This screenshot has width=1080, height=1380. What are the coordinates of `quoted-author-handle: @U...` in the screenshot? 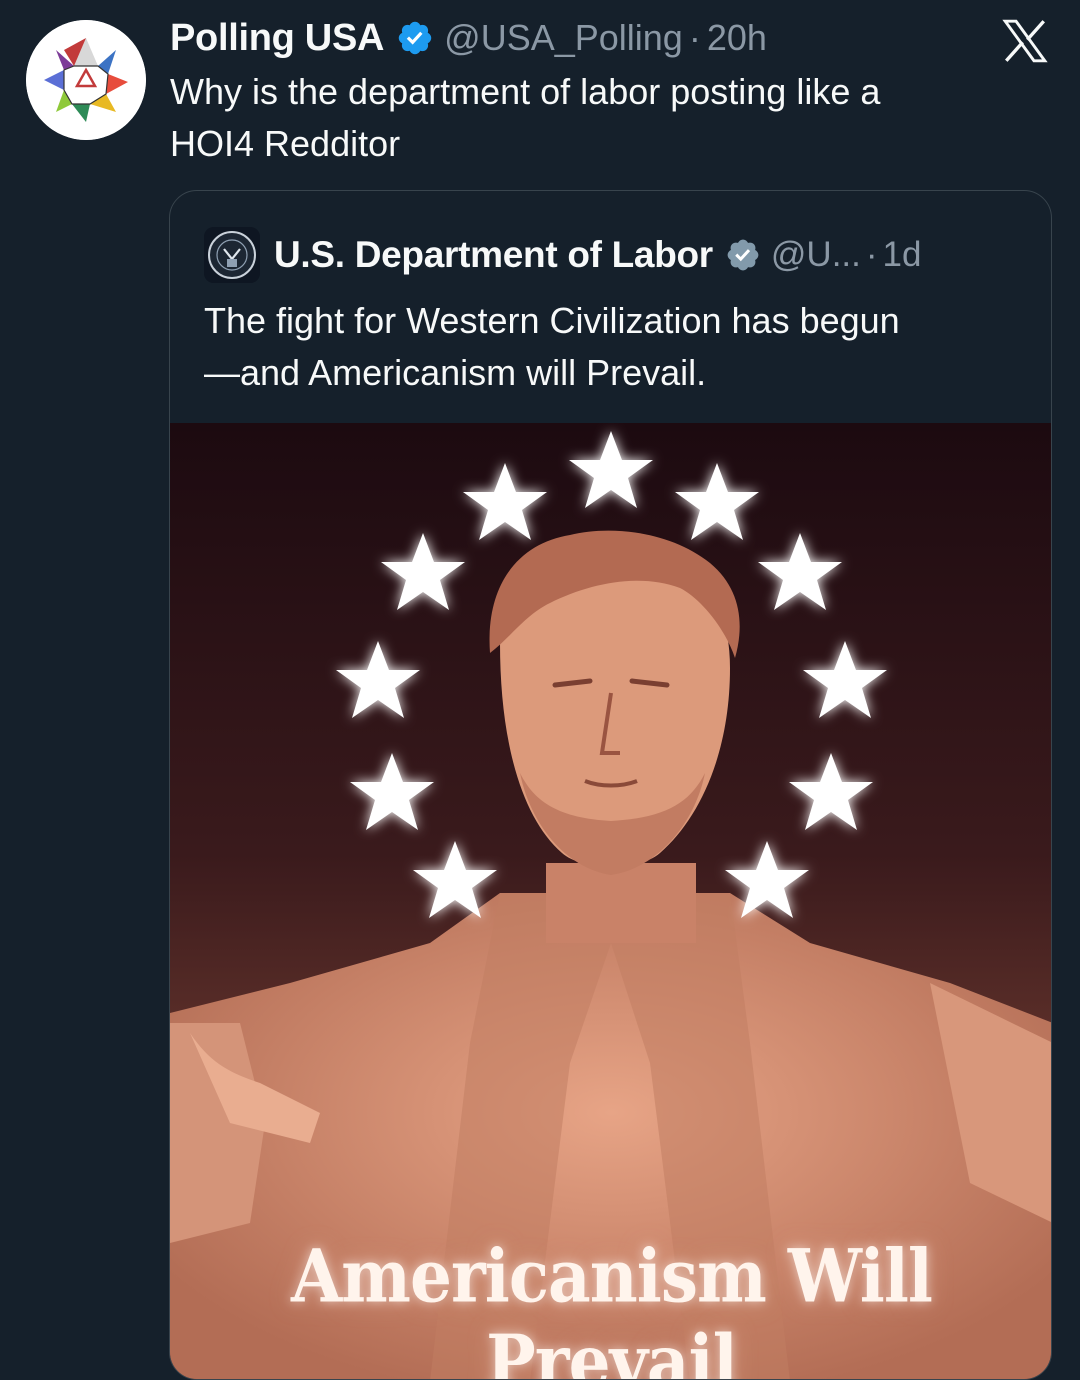 It's located at (816, 255).